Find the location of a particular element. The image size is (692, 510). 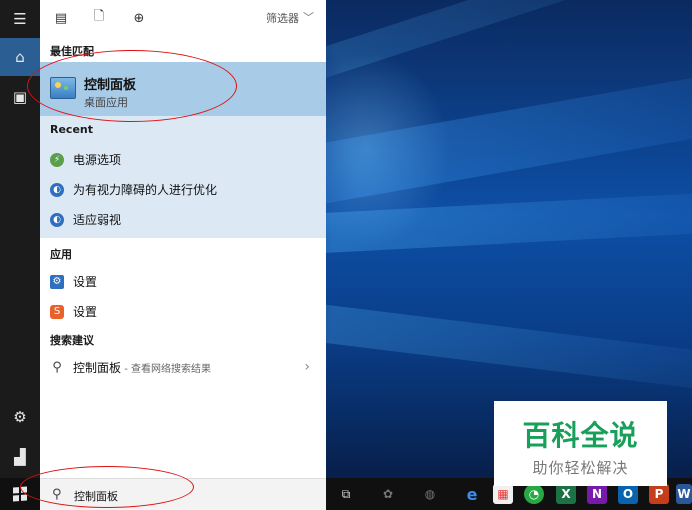

recent-item: ◐ 为有视力障碍的人进行优化 is located at coordinates (133, 189).